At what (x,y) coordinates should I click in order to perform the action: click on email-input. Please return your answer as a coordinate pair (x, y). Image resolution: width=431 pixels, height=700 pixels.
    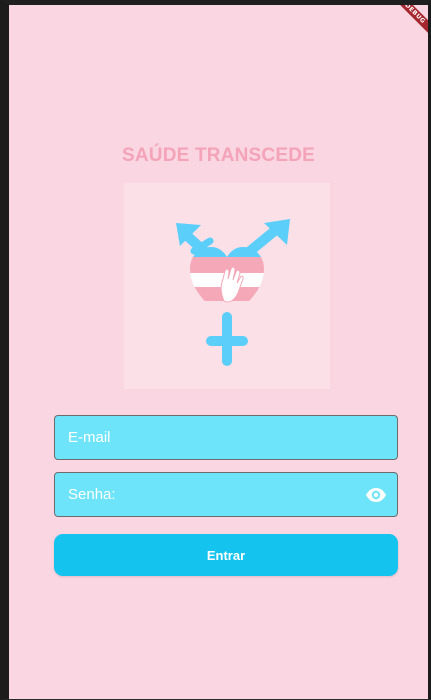
    Looking at the image, I should click on (226, 437).